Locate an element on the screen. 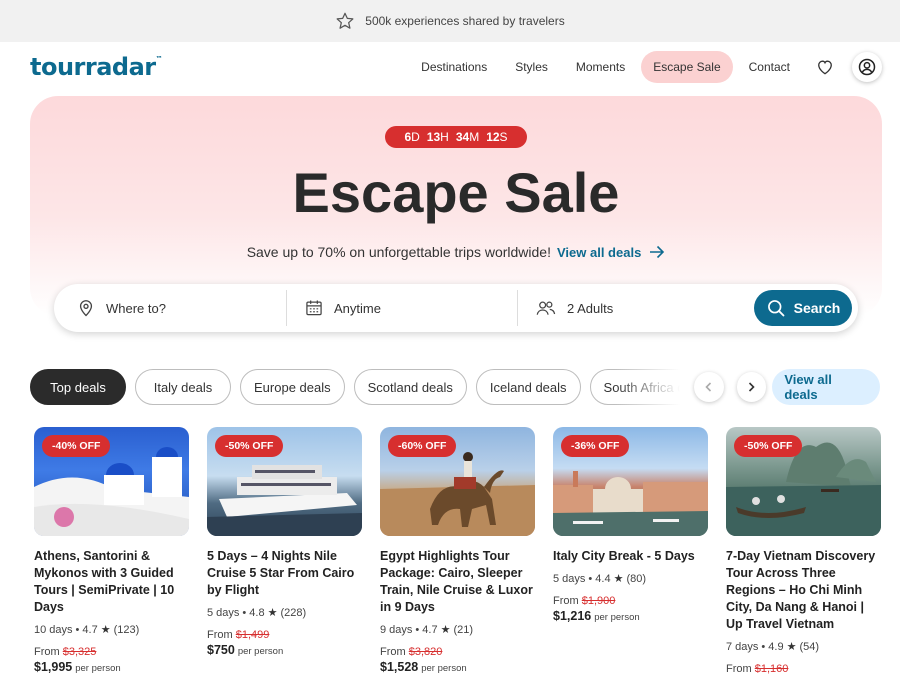 This screenshot has height=675, width=900. countdown-hours: 13H is located at coordinates (437, 137).